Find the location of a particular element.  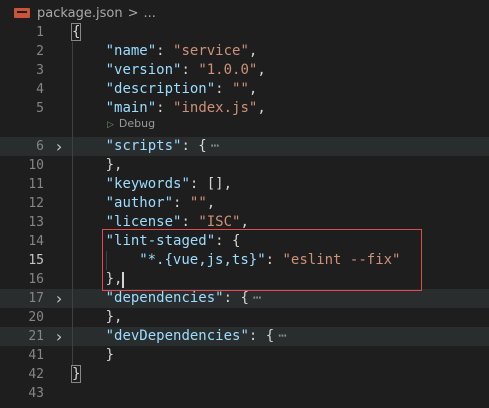

code-text: "author": "", is located at coordinates (161, 203).